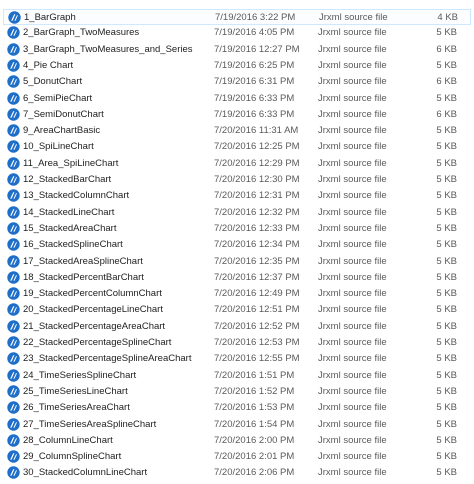 The width and height of the screenshot is (474, 484). What do you see at coordinates (254, 82) in the screenshot?
I see `file-date-modified: 7/19/2016 6:31 PM` at bounding box center [254, 82].